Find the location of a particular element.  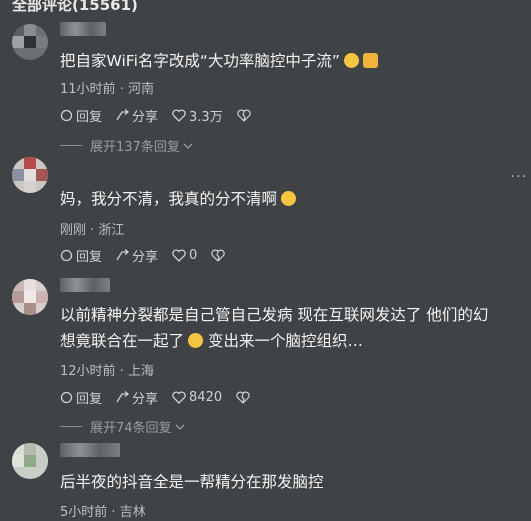

comment-meta: 11小时前 · 河南 is located at coordinates (107, 89).